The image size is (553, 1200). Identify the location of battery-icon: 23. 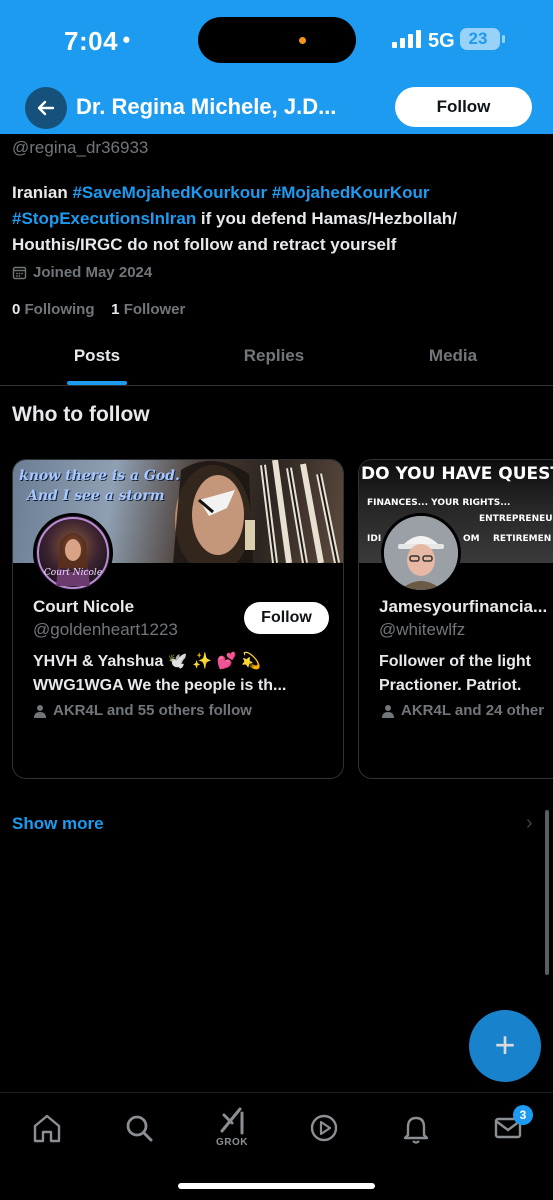
(480, 39).